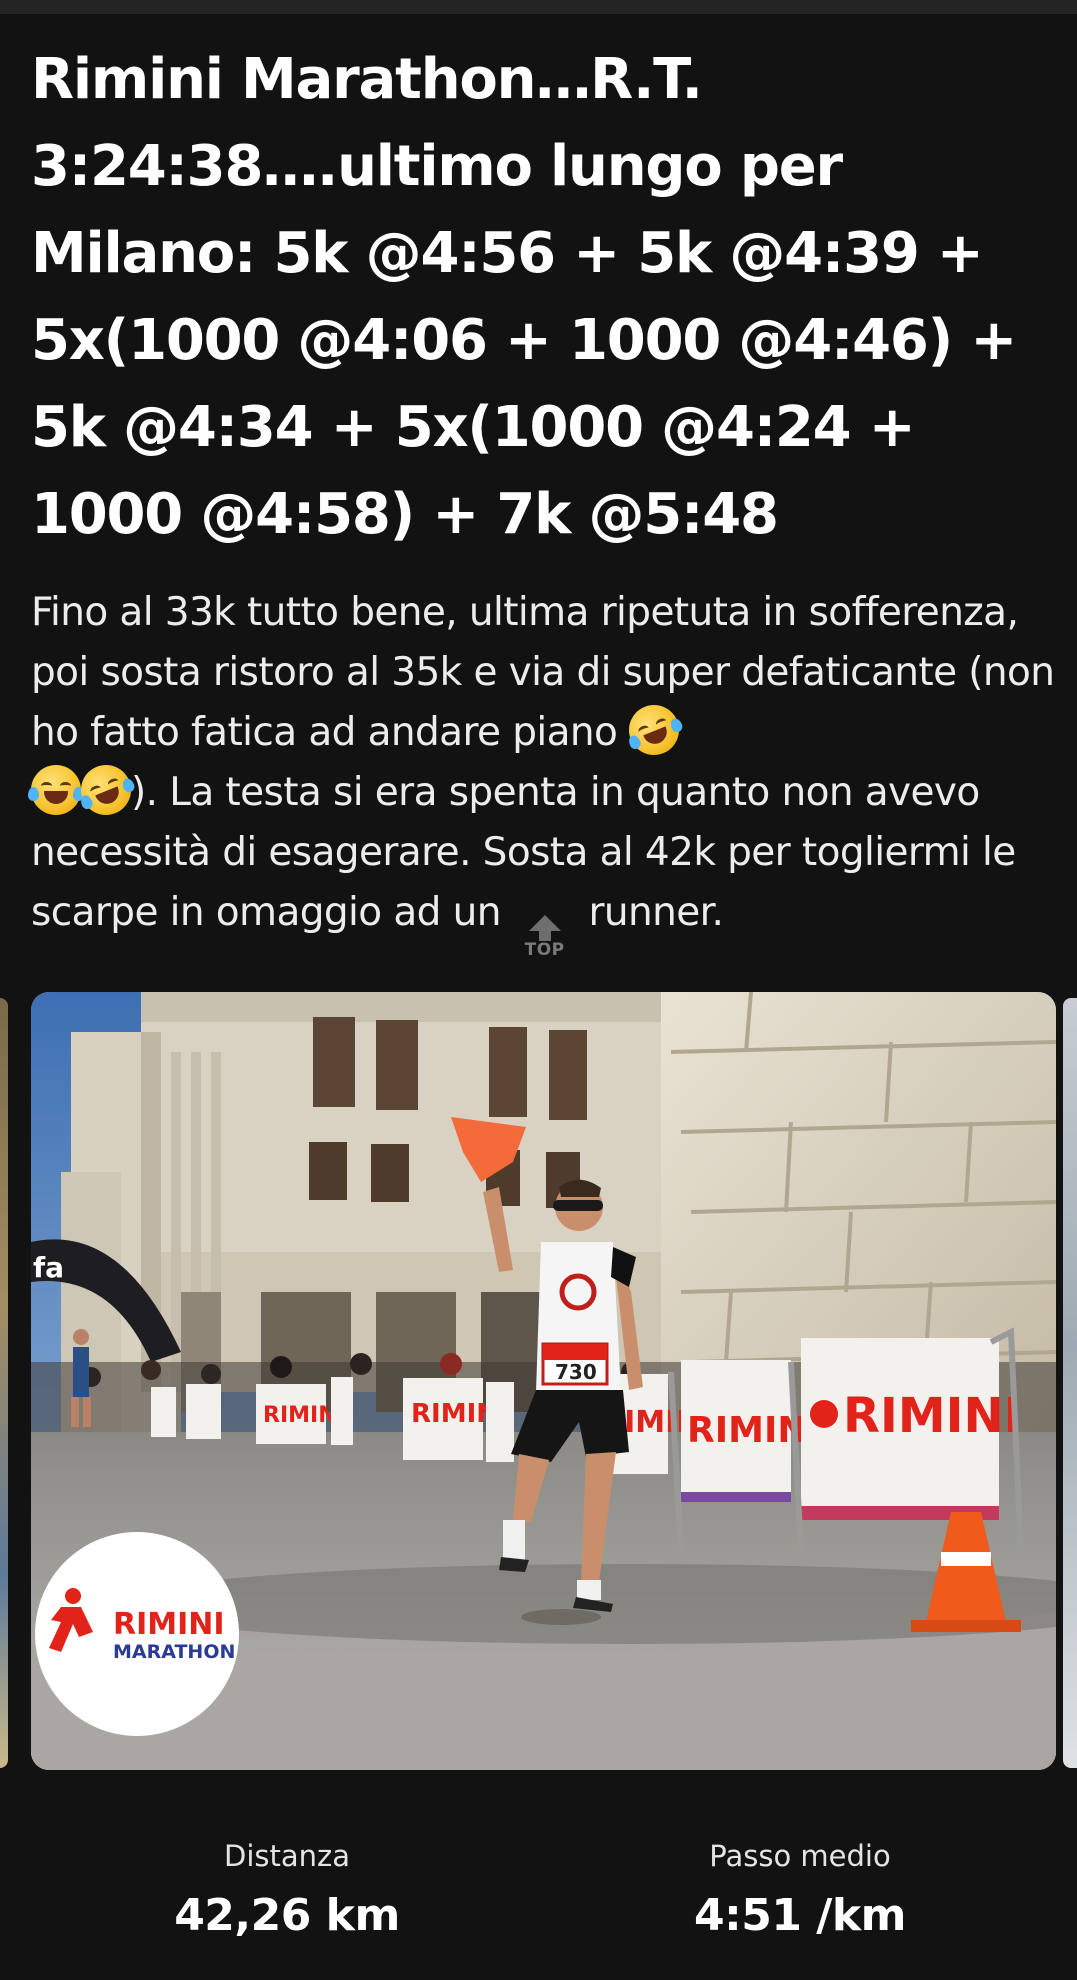 The height and width of the screenshot is (1980, 1077). I want to click on stat-value: 4:51 /km, so click(800, 1915).